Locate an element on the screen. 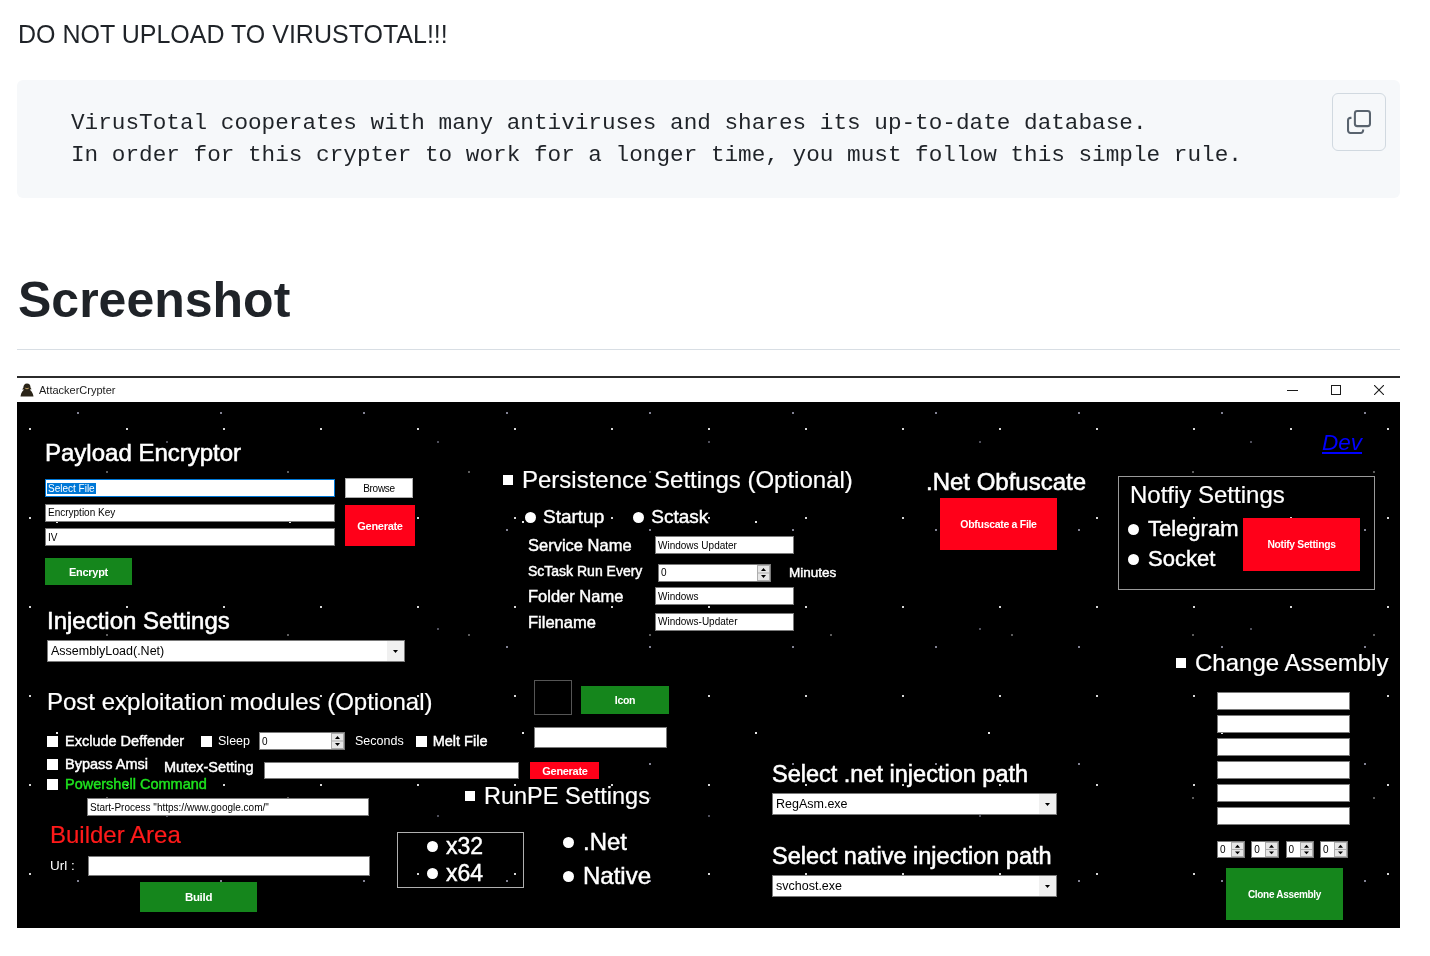 The height and width of the screenshot is (956, 1430). text-field: Windows Updater is located at coordinates (724, 545).